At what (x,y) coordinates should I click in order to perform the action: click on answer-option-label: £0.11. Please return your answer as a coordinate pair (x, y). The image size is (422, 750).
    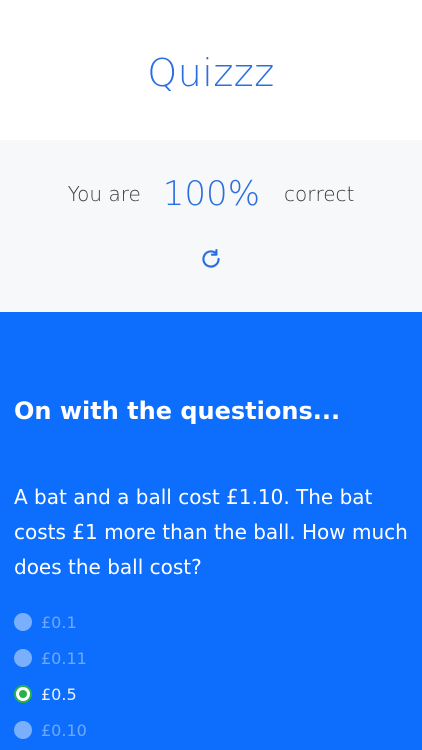
    Looking at the image, I should click on (64, 658).